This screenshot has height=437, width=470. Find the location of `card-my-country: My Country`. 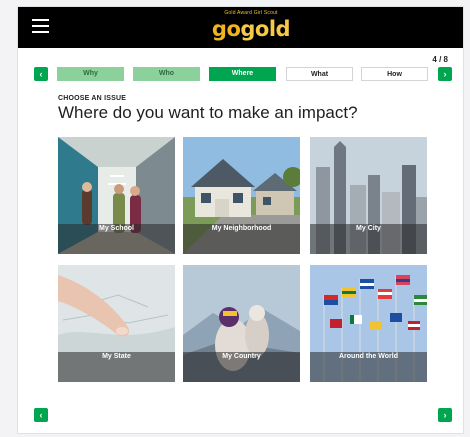

card-my-country: My Country is located at coordinates (241, 323).